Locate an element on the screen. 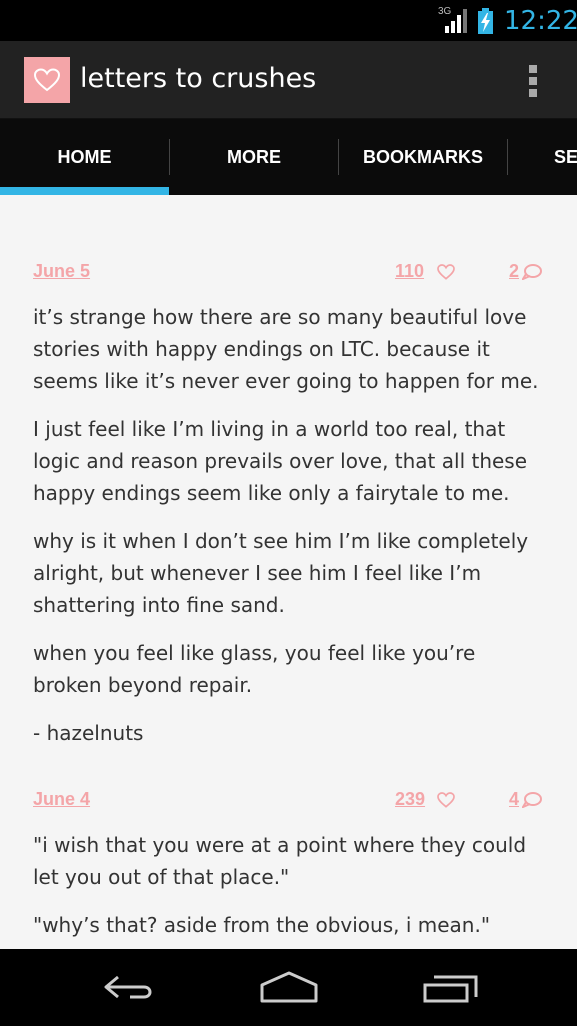  back-icon is located at coordinates (129, 987).